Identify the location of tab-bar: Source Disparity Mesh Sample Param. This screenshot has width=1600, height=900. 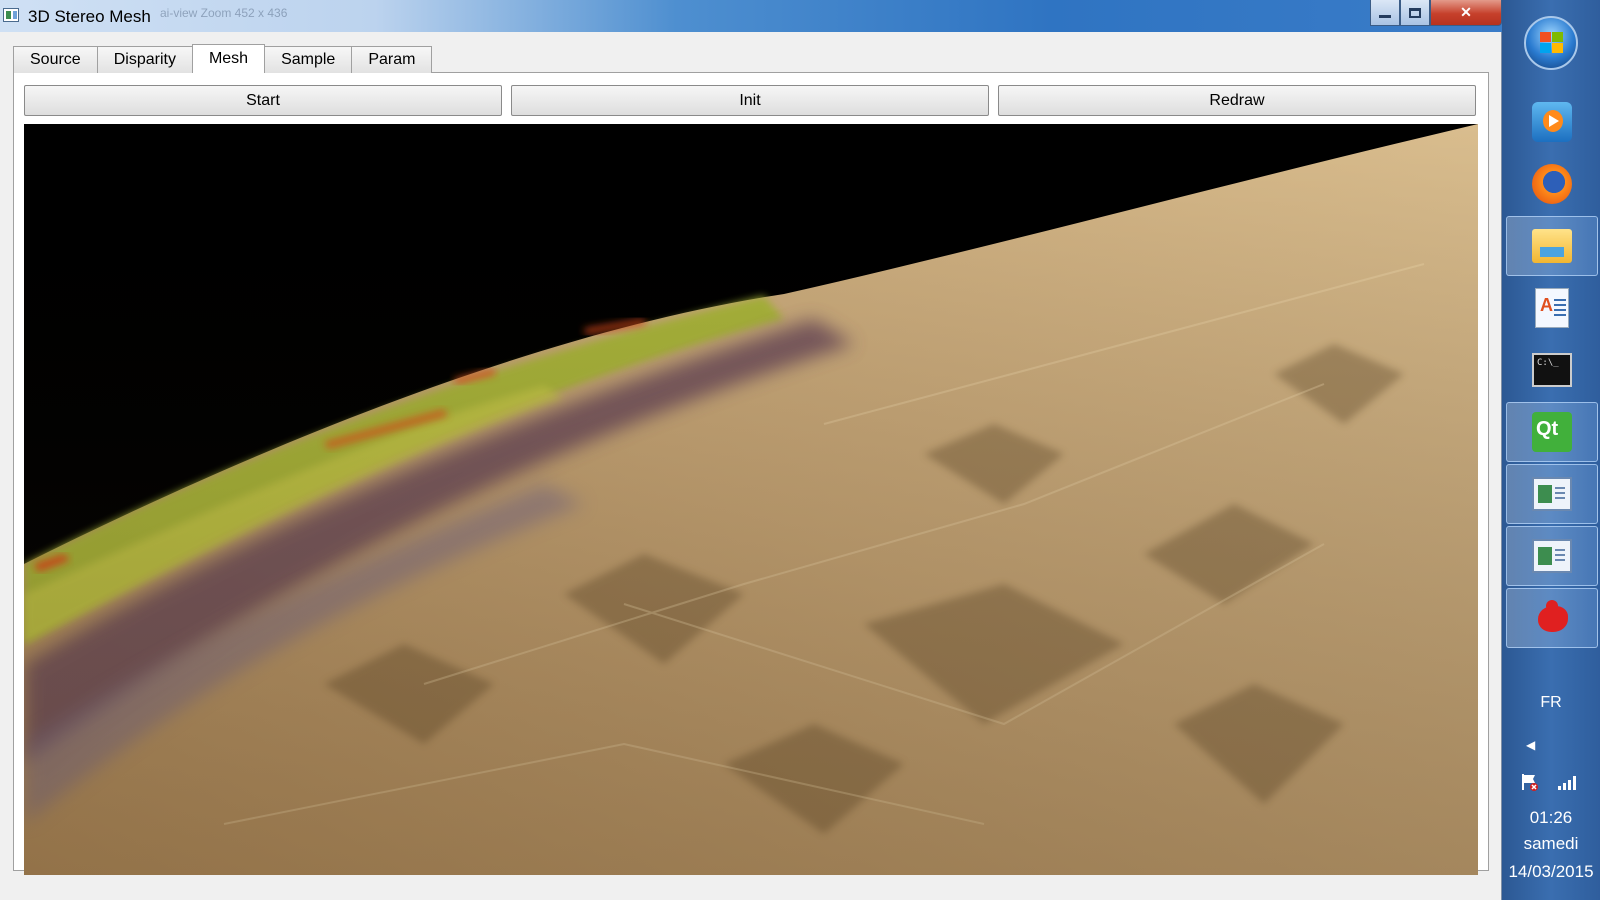
(223, 58).